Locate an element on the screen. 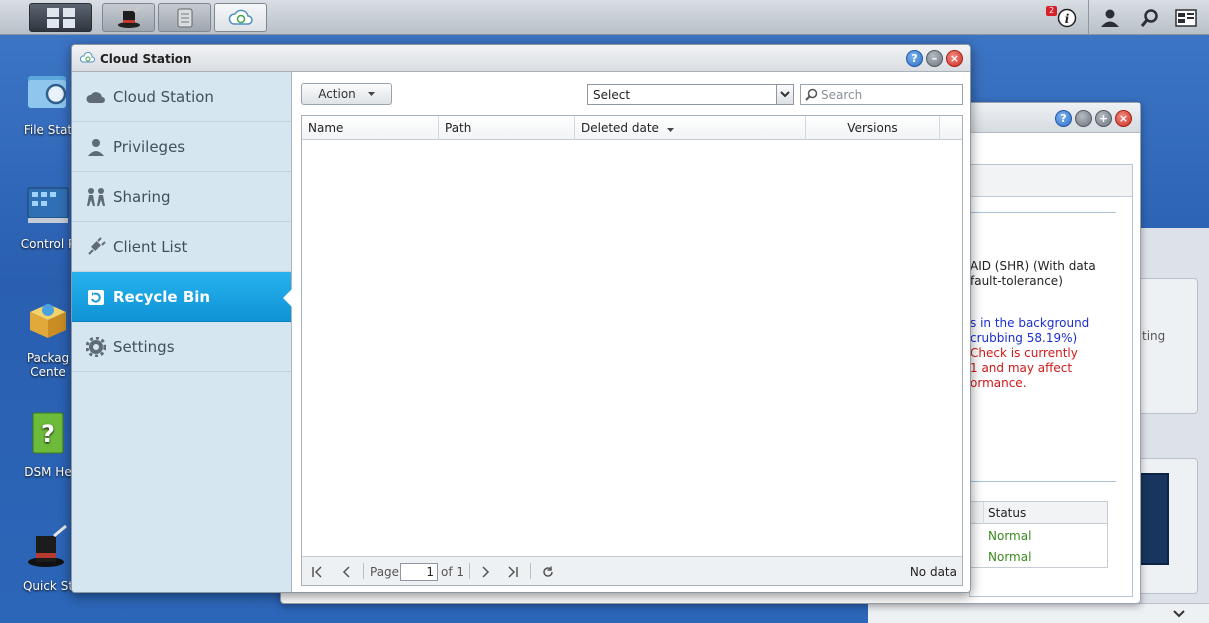  minimize-button: – is located at coordinates (934, 58).